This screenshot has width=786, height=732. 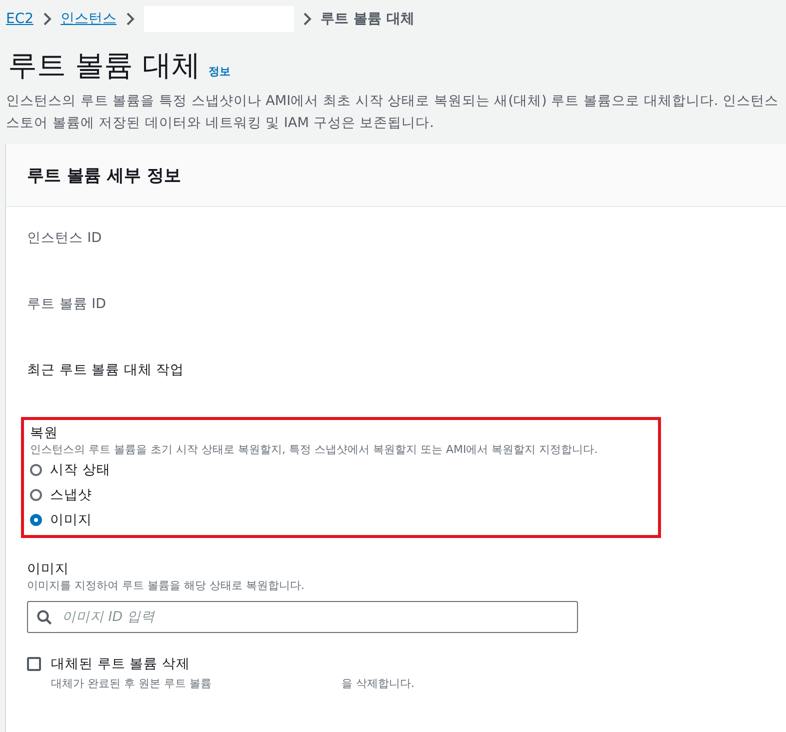 What do you see at coordinates (20, 19) in the screenshot?
I see `breadcrumb-link: EC2` at bounding box center [20, 19].